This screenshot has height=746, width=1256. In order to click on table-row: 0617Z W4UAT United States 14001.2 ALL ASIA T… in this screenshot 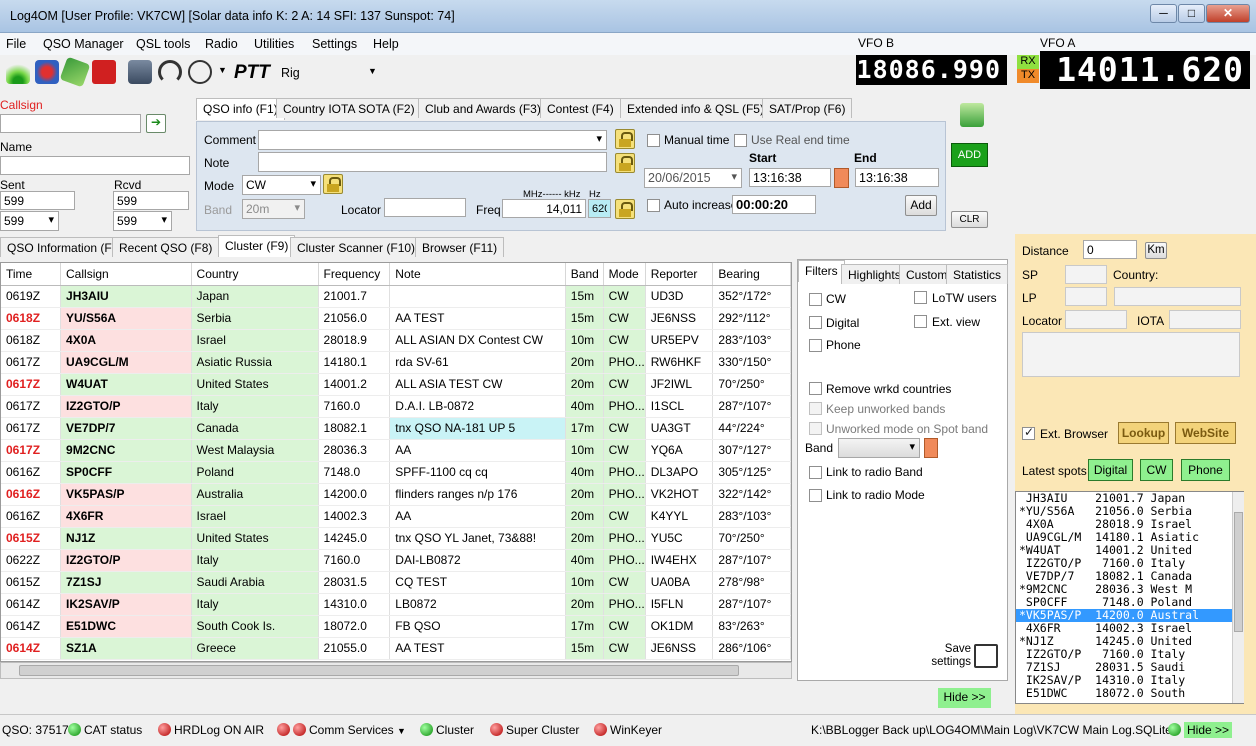, I will do `click(396, 384)`.